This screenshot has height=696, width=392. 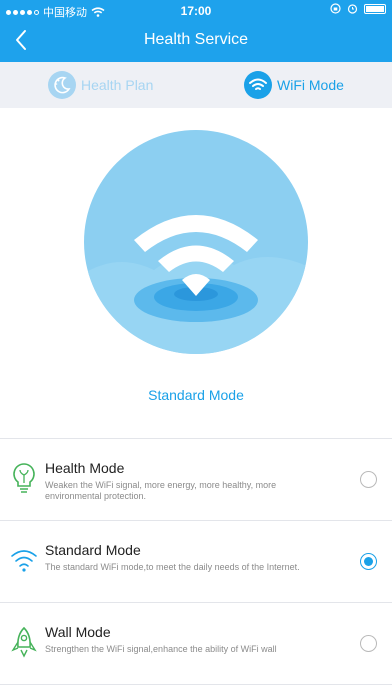 I want to click on tab-health-plan: Health Plan, so click(x=100, y=85).